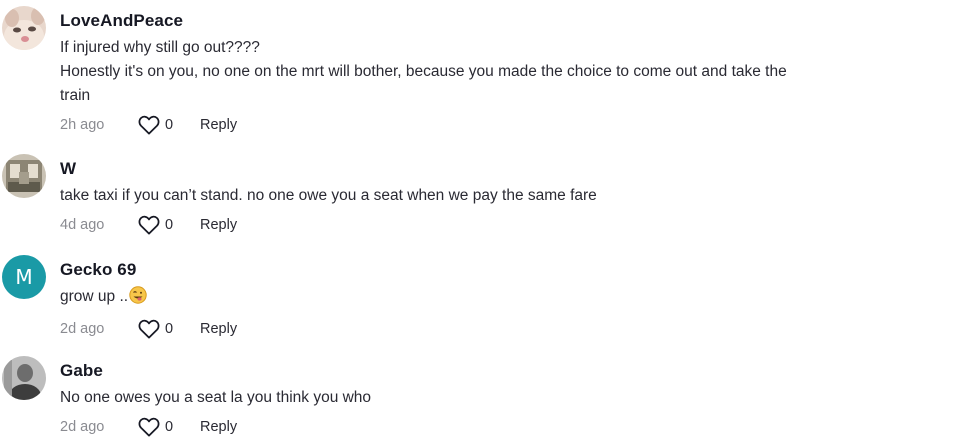  What do you see at coordinates (500, 270) in the screenshot?
I see `username: Gecko 69` at bounding box center [500, 270].